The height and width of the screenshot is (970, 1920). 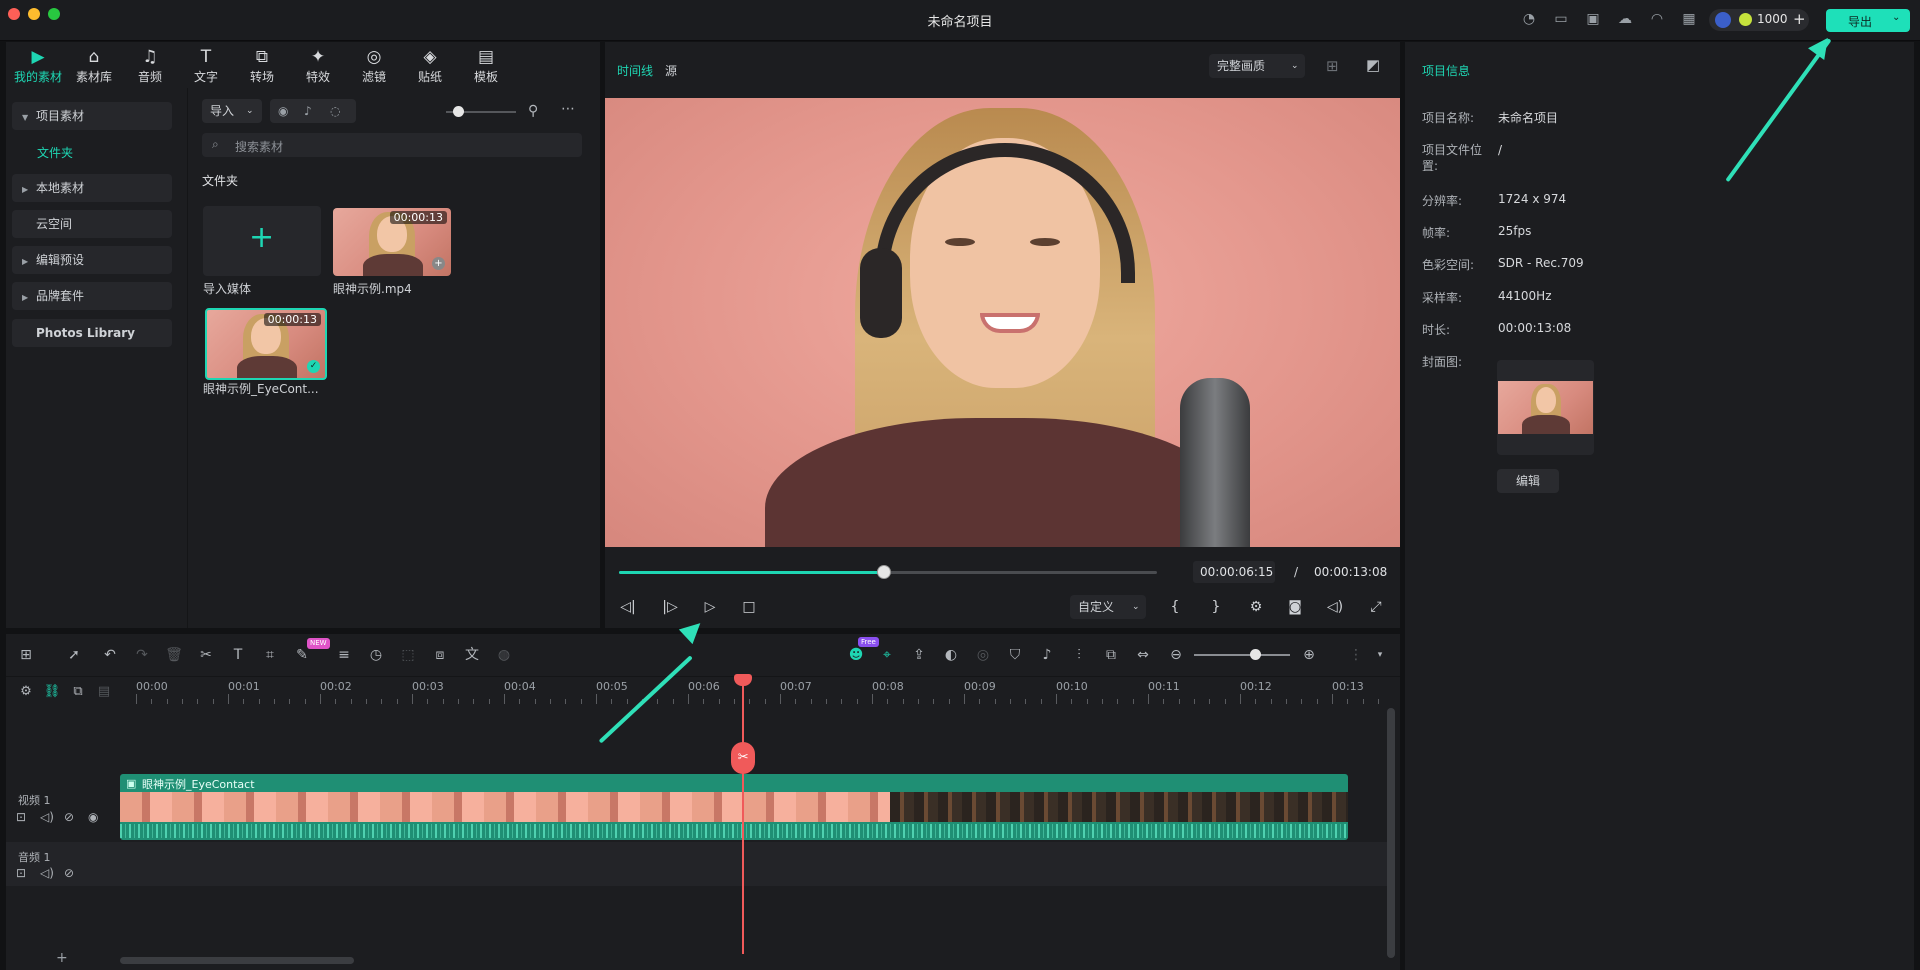 I want to click on speed-ramp-icon: ◷, so click(x=376, y=655).